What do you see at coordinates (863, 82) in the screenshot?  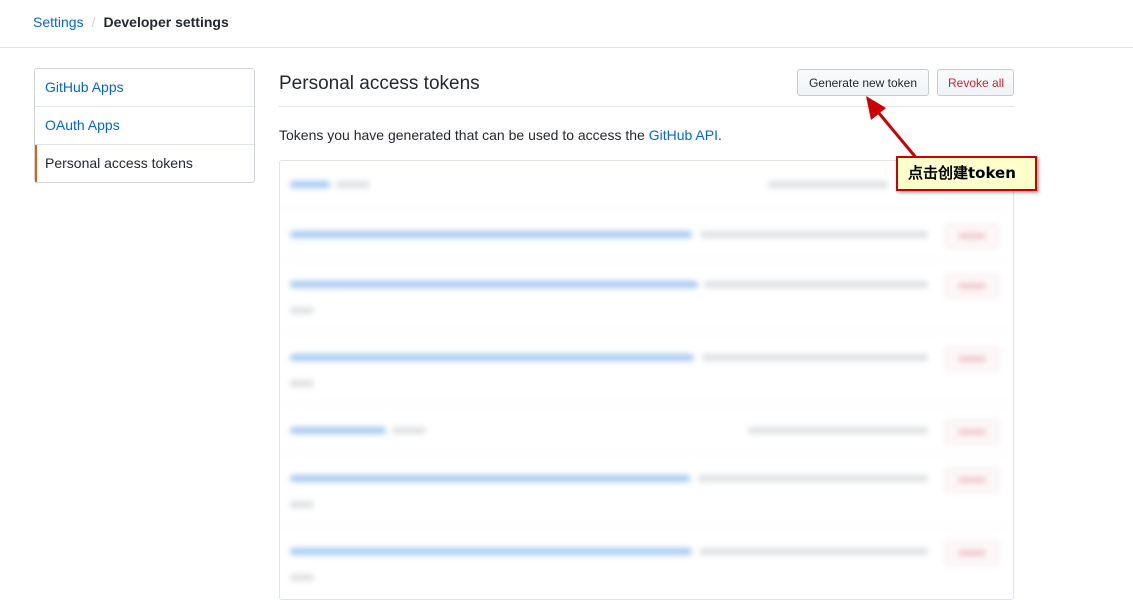 I see `generate-new-token-button: Generate new token` at bounding box center [863, 82].